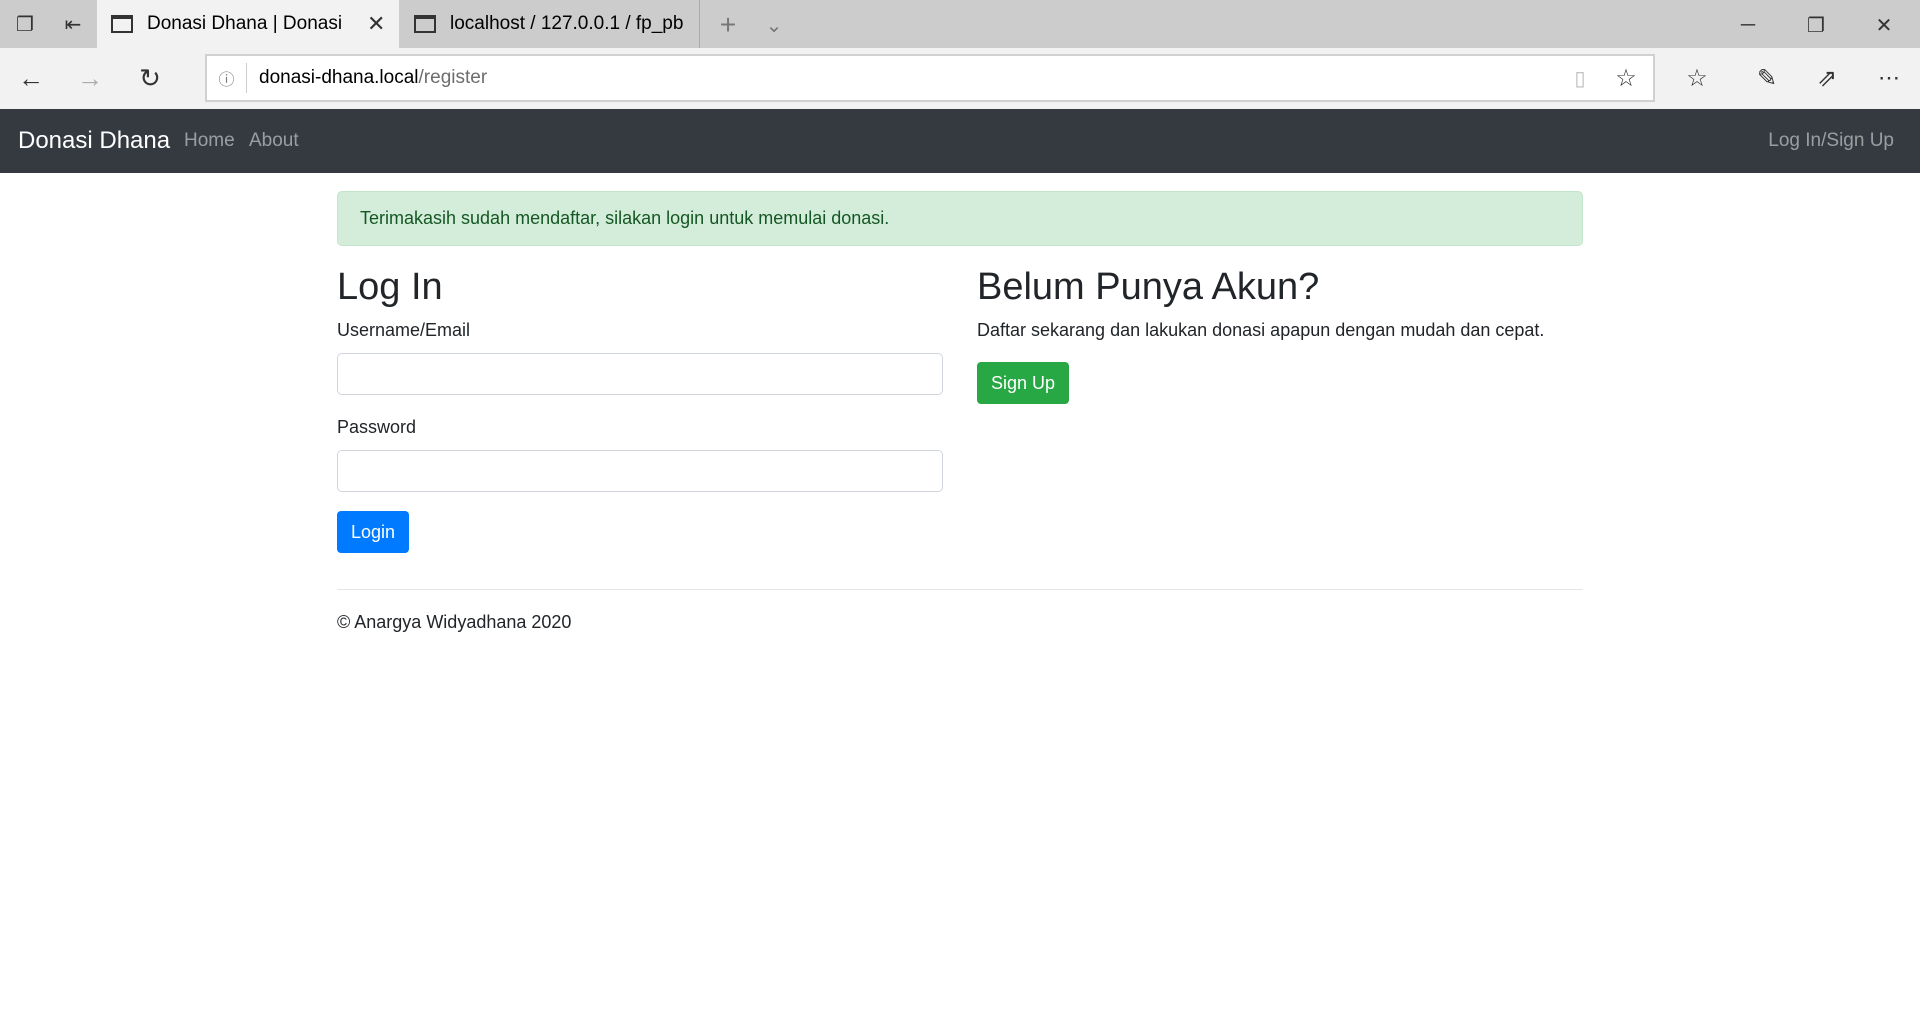 The width and height of the screenshot is (1920, 1018). What do you see at coordinates (274, 141) in the screenshot?
I see `nav-about: About` at bounding box center [274, 141].